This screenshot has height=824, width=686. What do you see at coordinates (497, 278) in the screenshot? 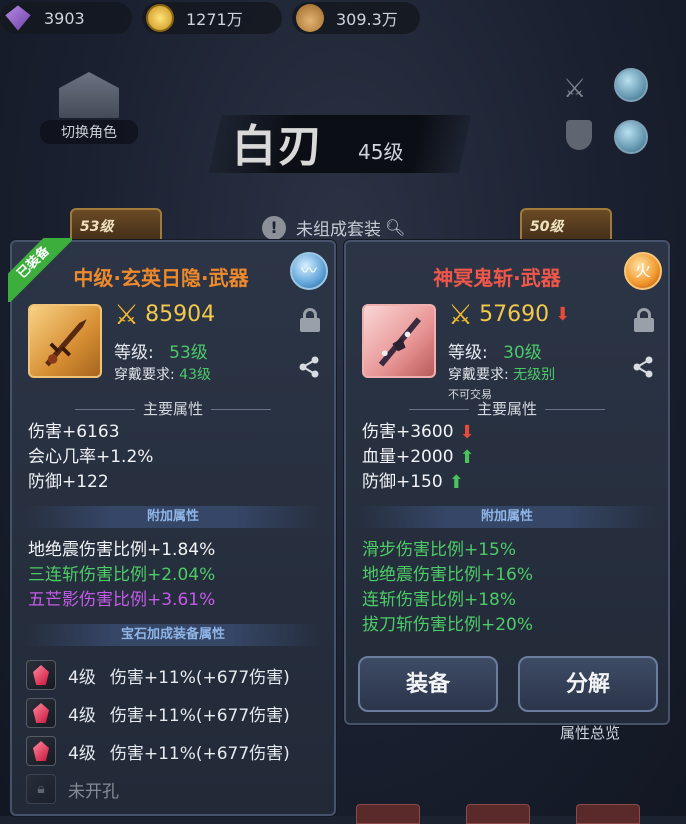
I see `item-title: 神冥鬼斩·武器` at bounding box center [497, 278].